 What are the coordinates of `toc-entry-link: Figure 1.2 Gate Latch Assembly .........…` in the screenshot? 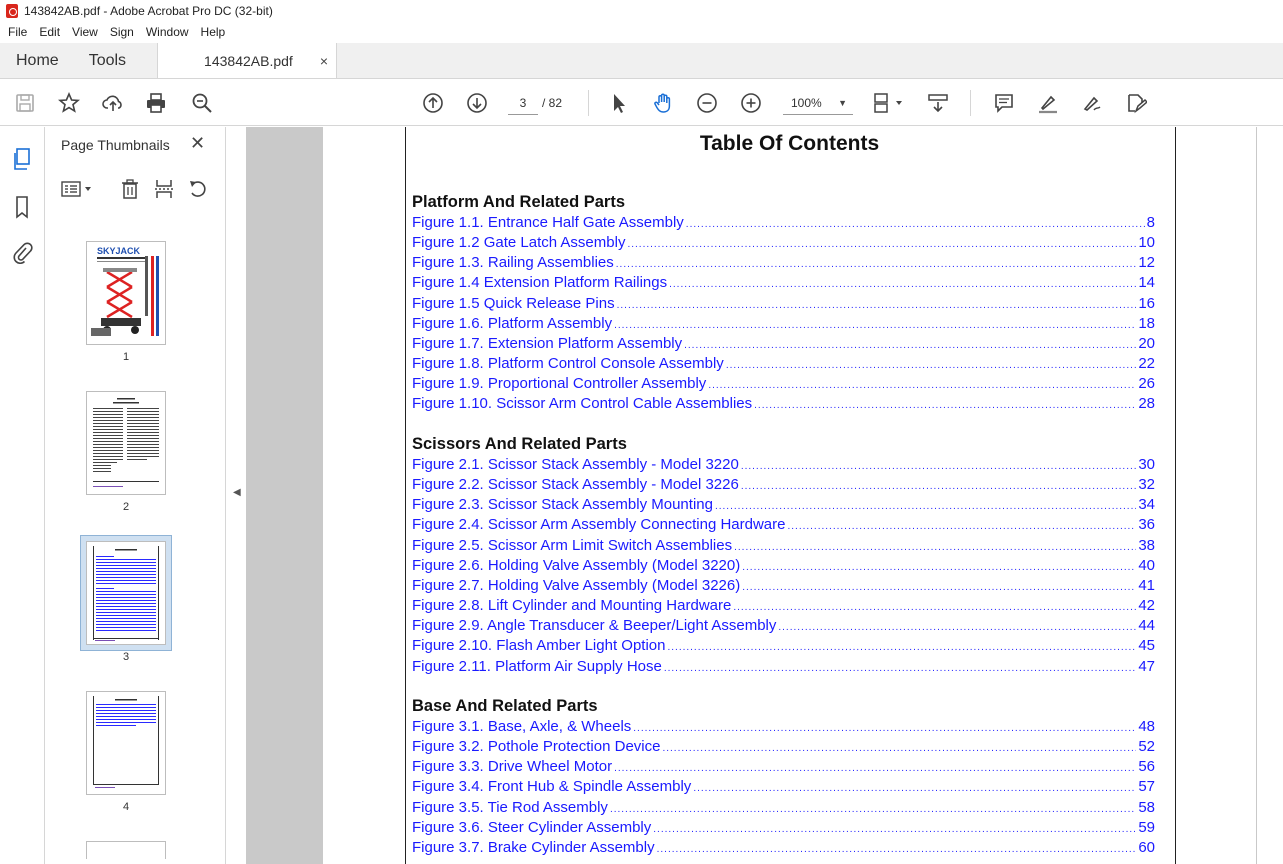 It's located at (783, 244).